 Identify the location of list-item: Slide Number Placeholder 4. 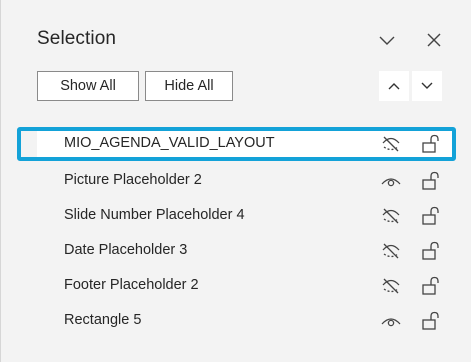
(245, 216).